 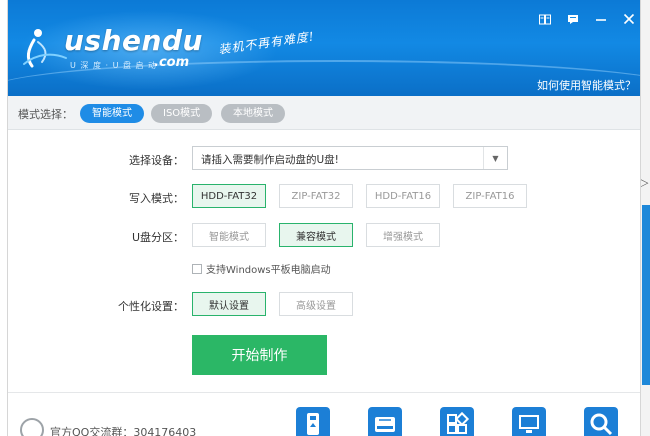 I want to click on qq-group-text: 官方QQ交流群：304176403, so click(x=123, y=431).